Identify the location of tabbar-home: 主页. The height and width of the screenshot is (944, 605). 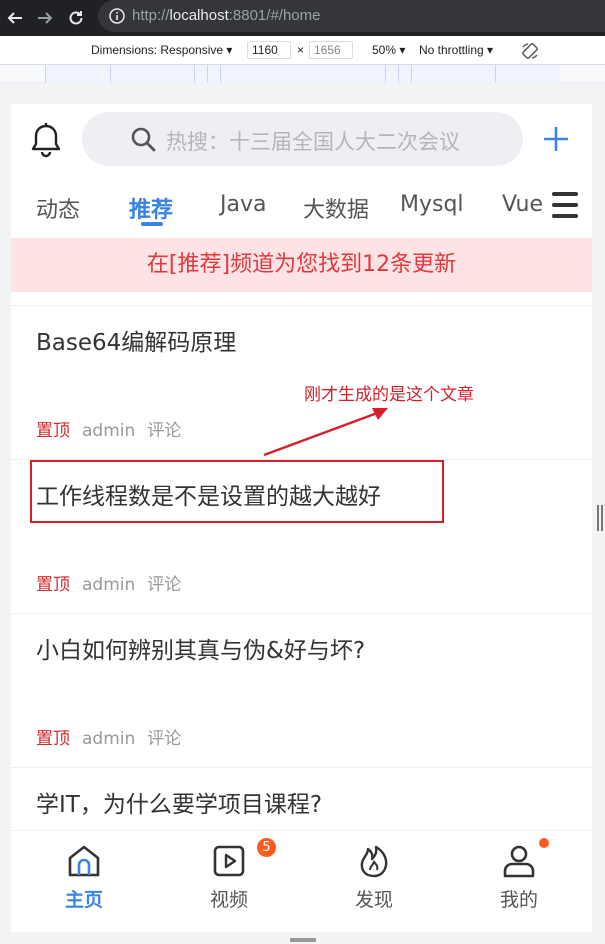
(84, 878).